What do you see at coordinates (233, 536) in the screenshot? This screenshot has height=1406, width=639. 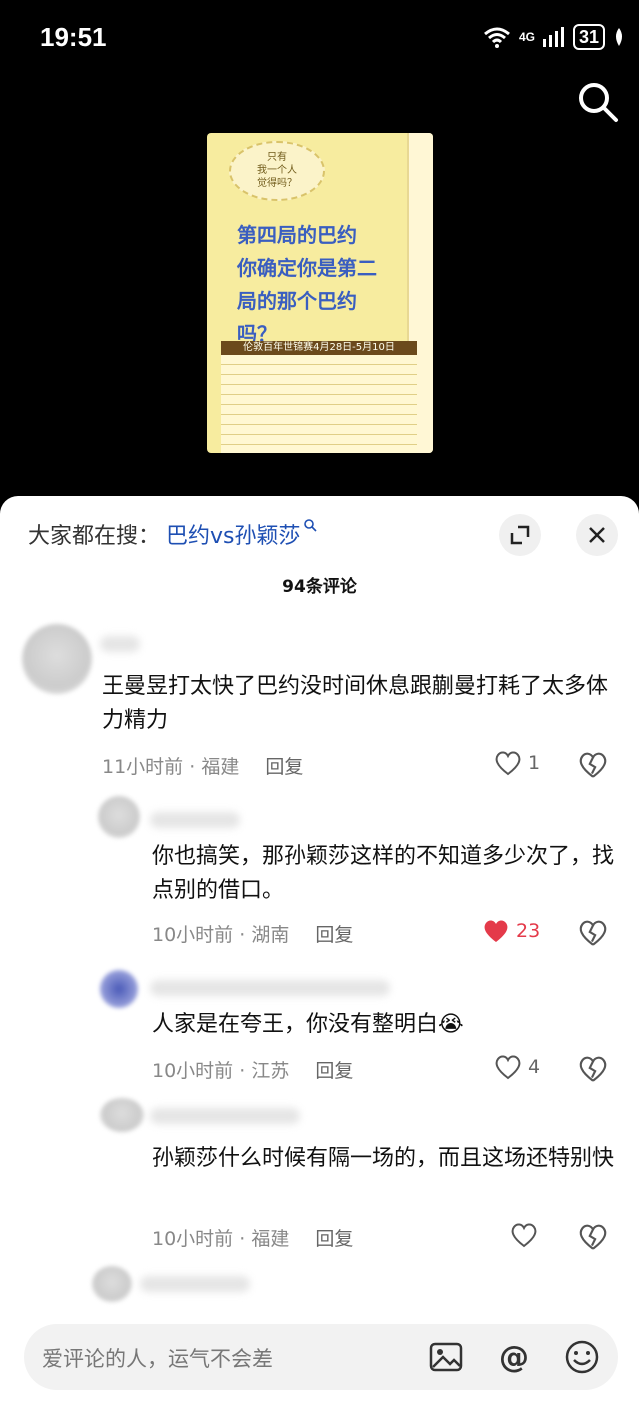 I see `trend-term: 巴约vs孙颖莎` at bounding box center [233, 536].